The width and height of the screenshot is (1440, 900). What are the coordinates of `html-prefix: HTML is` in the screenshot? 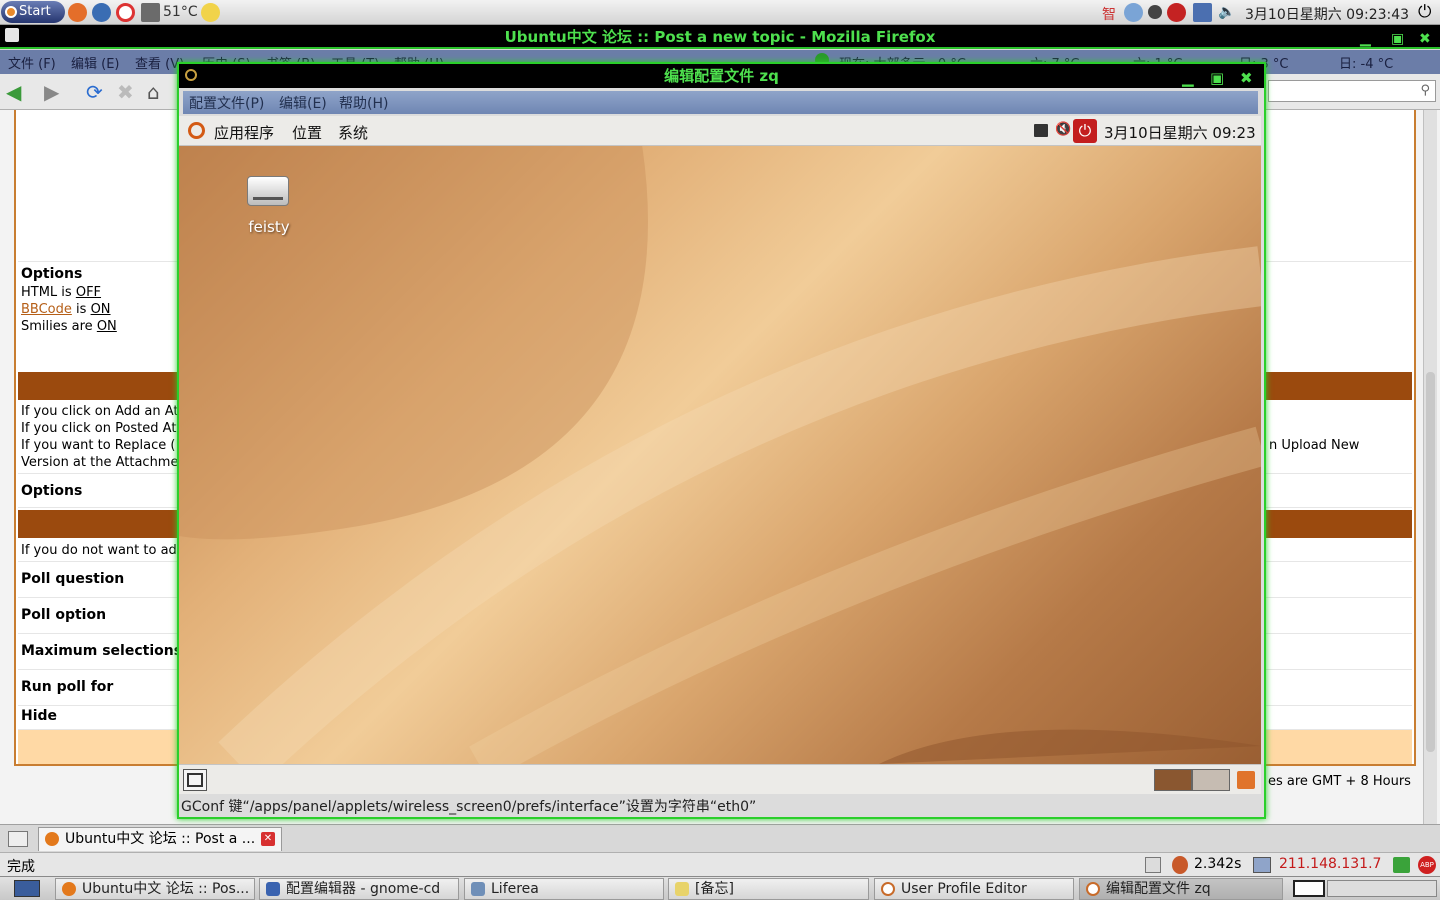 It's located at (46, 292).